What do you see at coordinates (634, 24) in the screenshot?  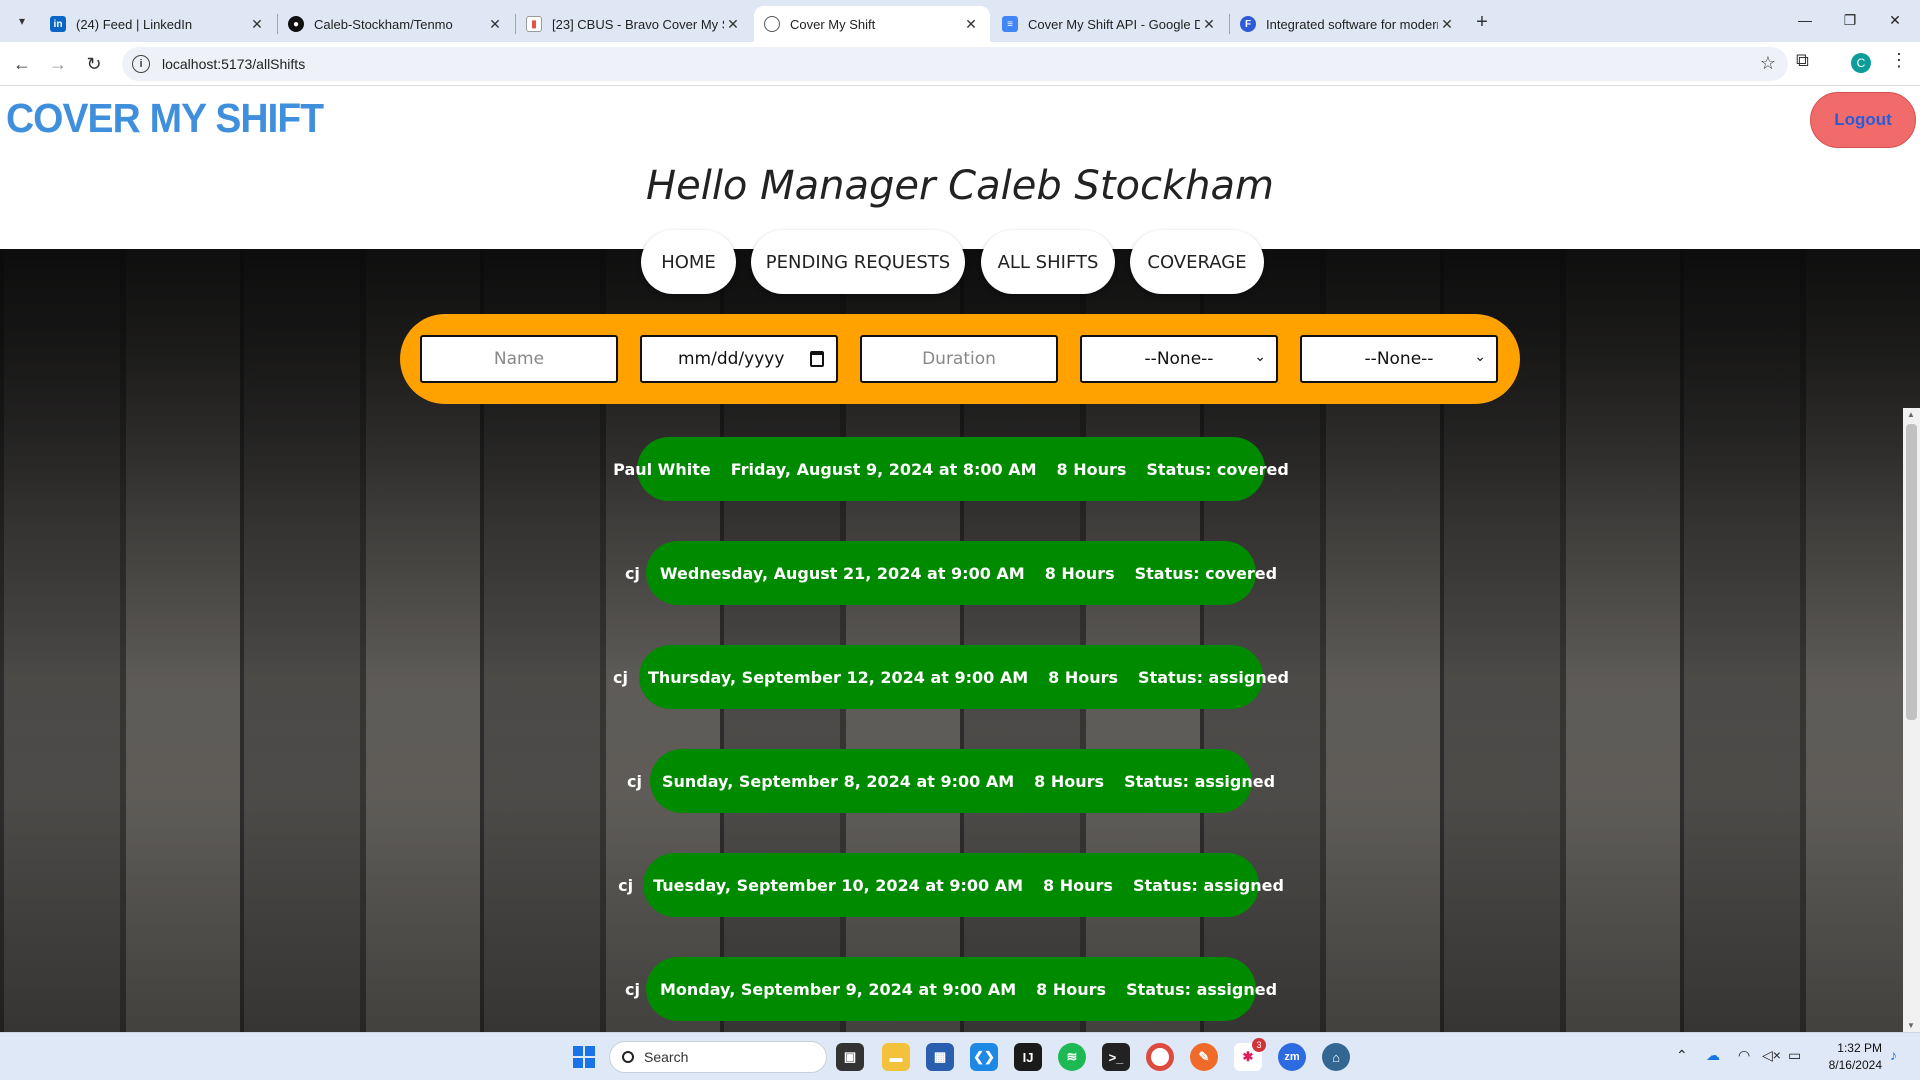 I see `tab-cbus: ▮ [23] CBUS - Bravo Cover My Sh ✕` at bounding box center [634, 24].